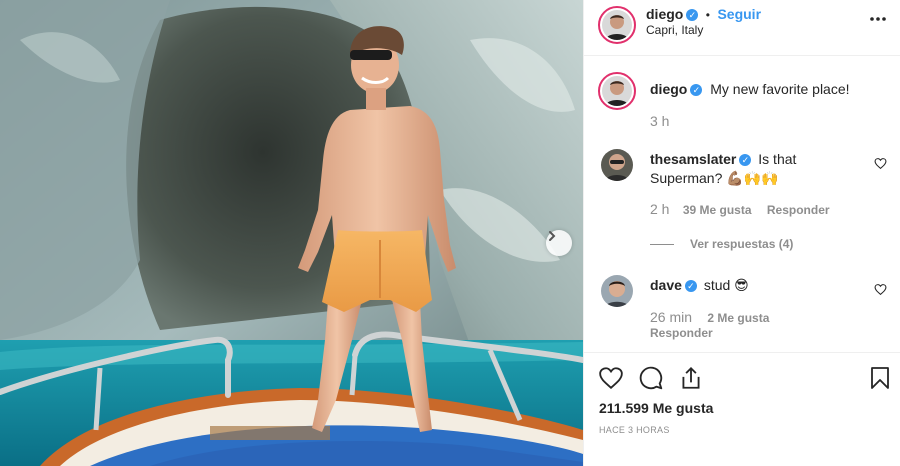 Image resolution: width=900 pixels, height=466 pixels. What do you see at coordinates (742, 28) in the screenshot?
I see `post-header: diego ✓ • Seguir Capri, Italy` at bounding box center [742, 28].